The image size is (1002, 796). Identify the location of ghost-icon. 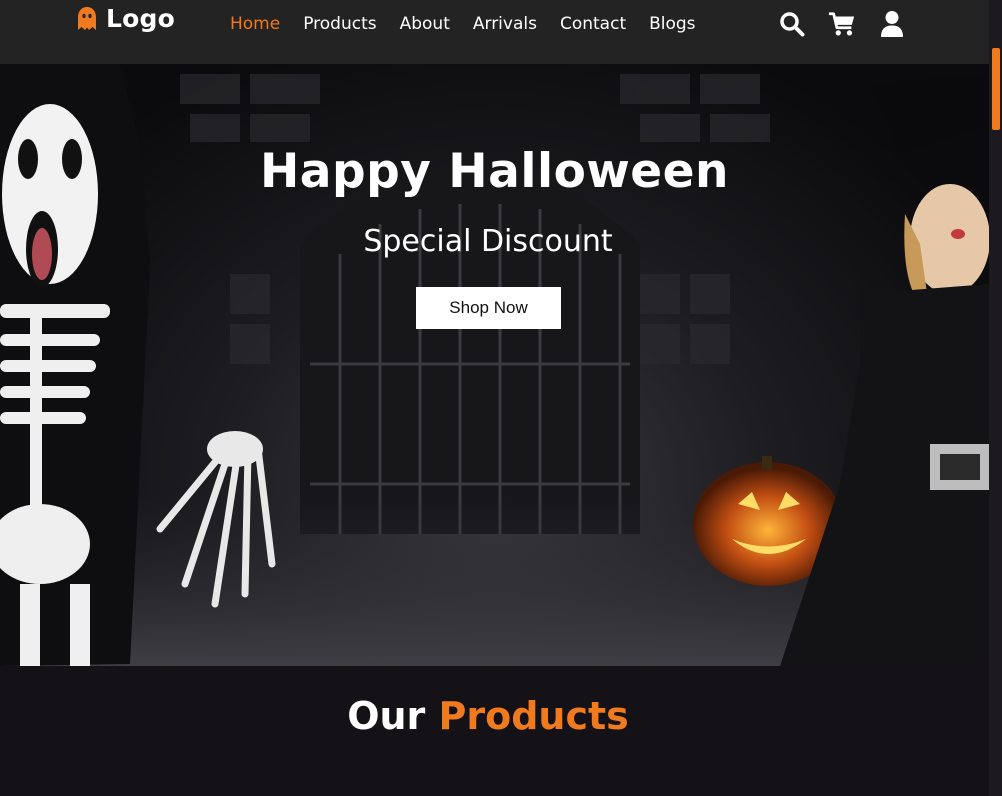
(87, 18).